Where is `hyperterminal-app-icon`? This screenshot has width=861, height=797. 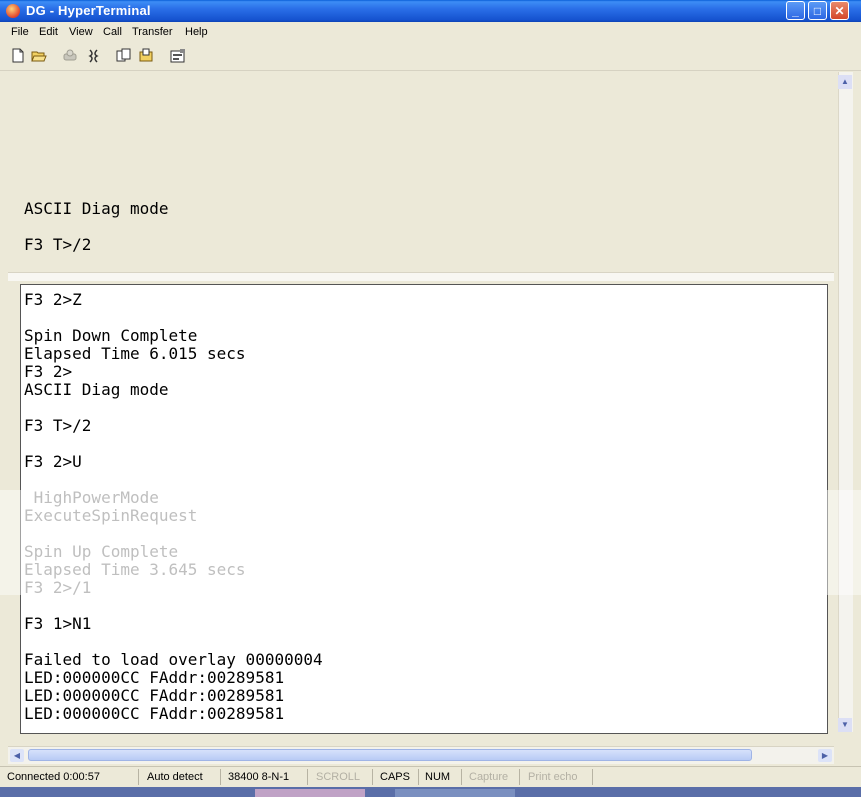 hyperterminal-app-icon is located at coordinates (13, 11).